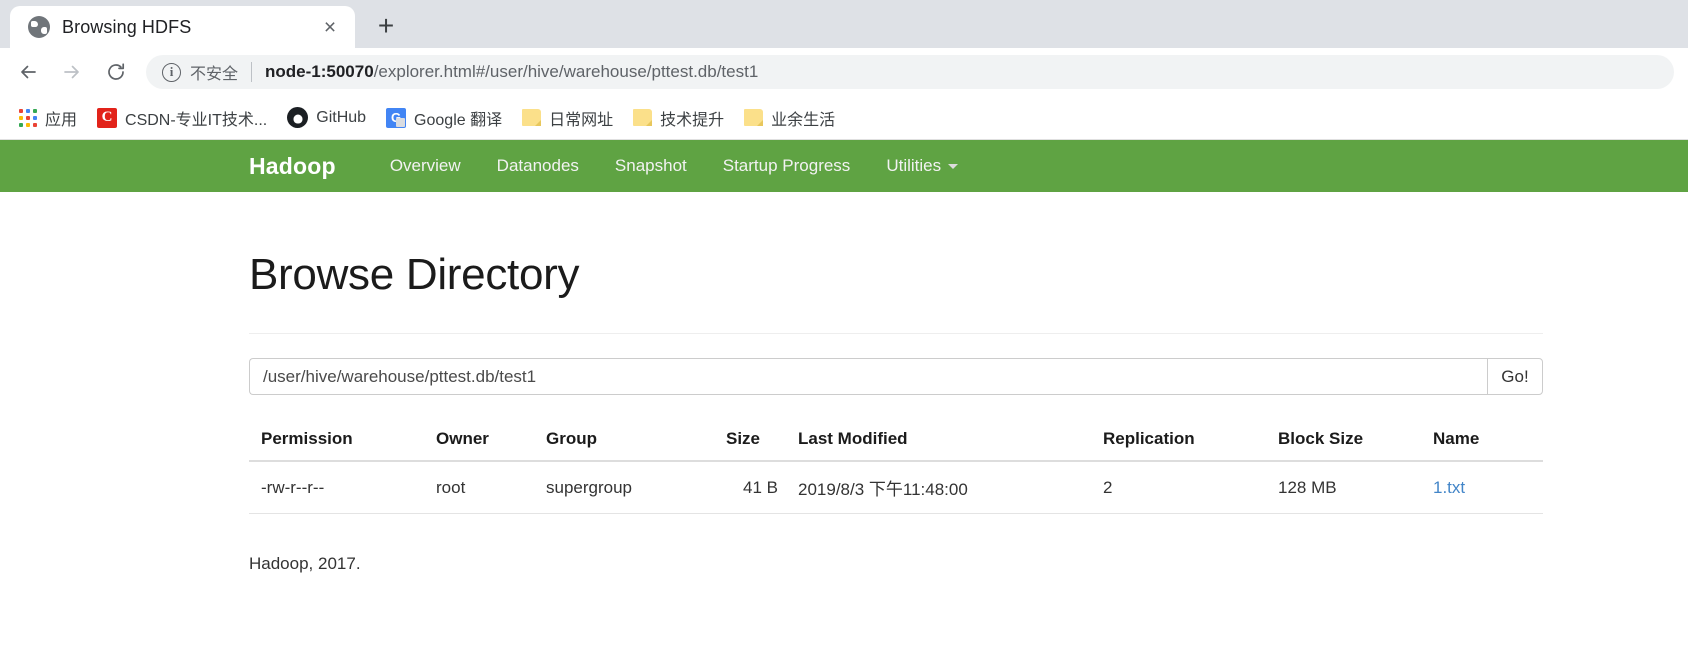 Image resolution: width=1688 pixels, height=653 pixels. Describe the element at coordinates (868, 376) in the screenshot. I see `path-input` at that location.